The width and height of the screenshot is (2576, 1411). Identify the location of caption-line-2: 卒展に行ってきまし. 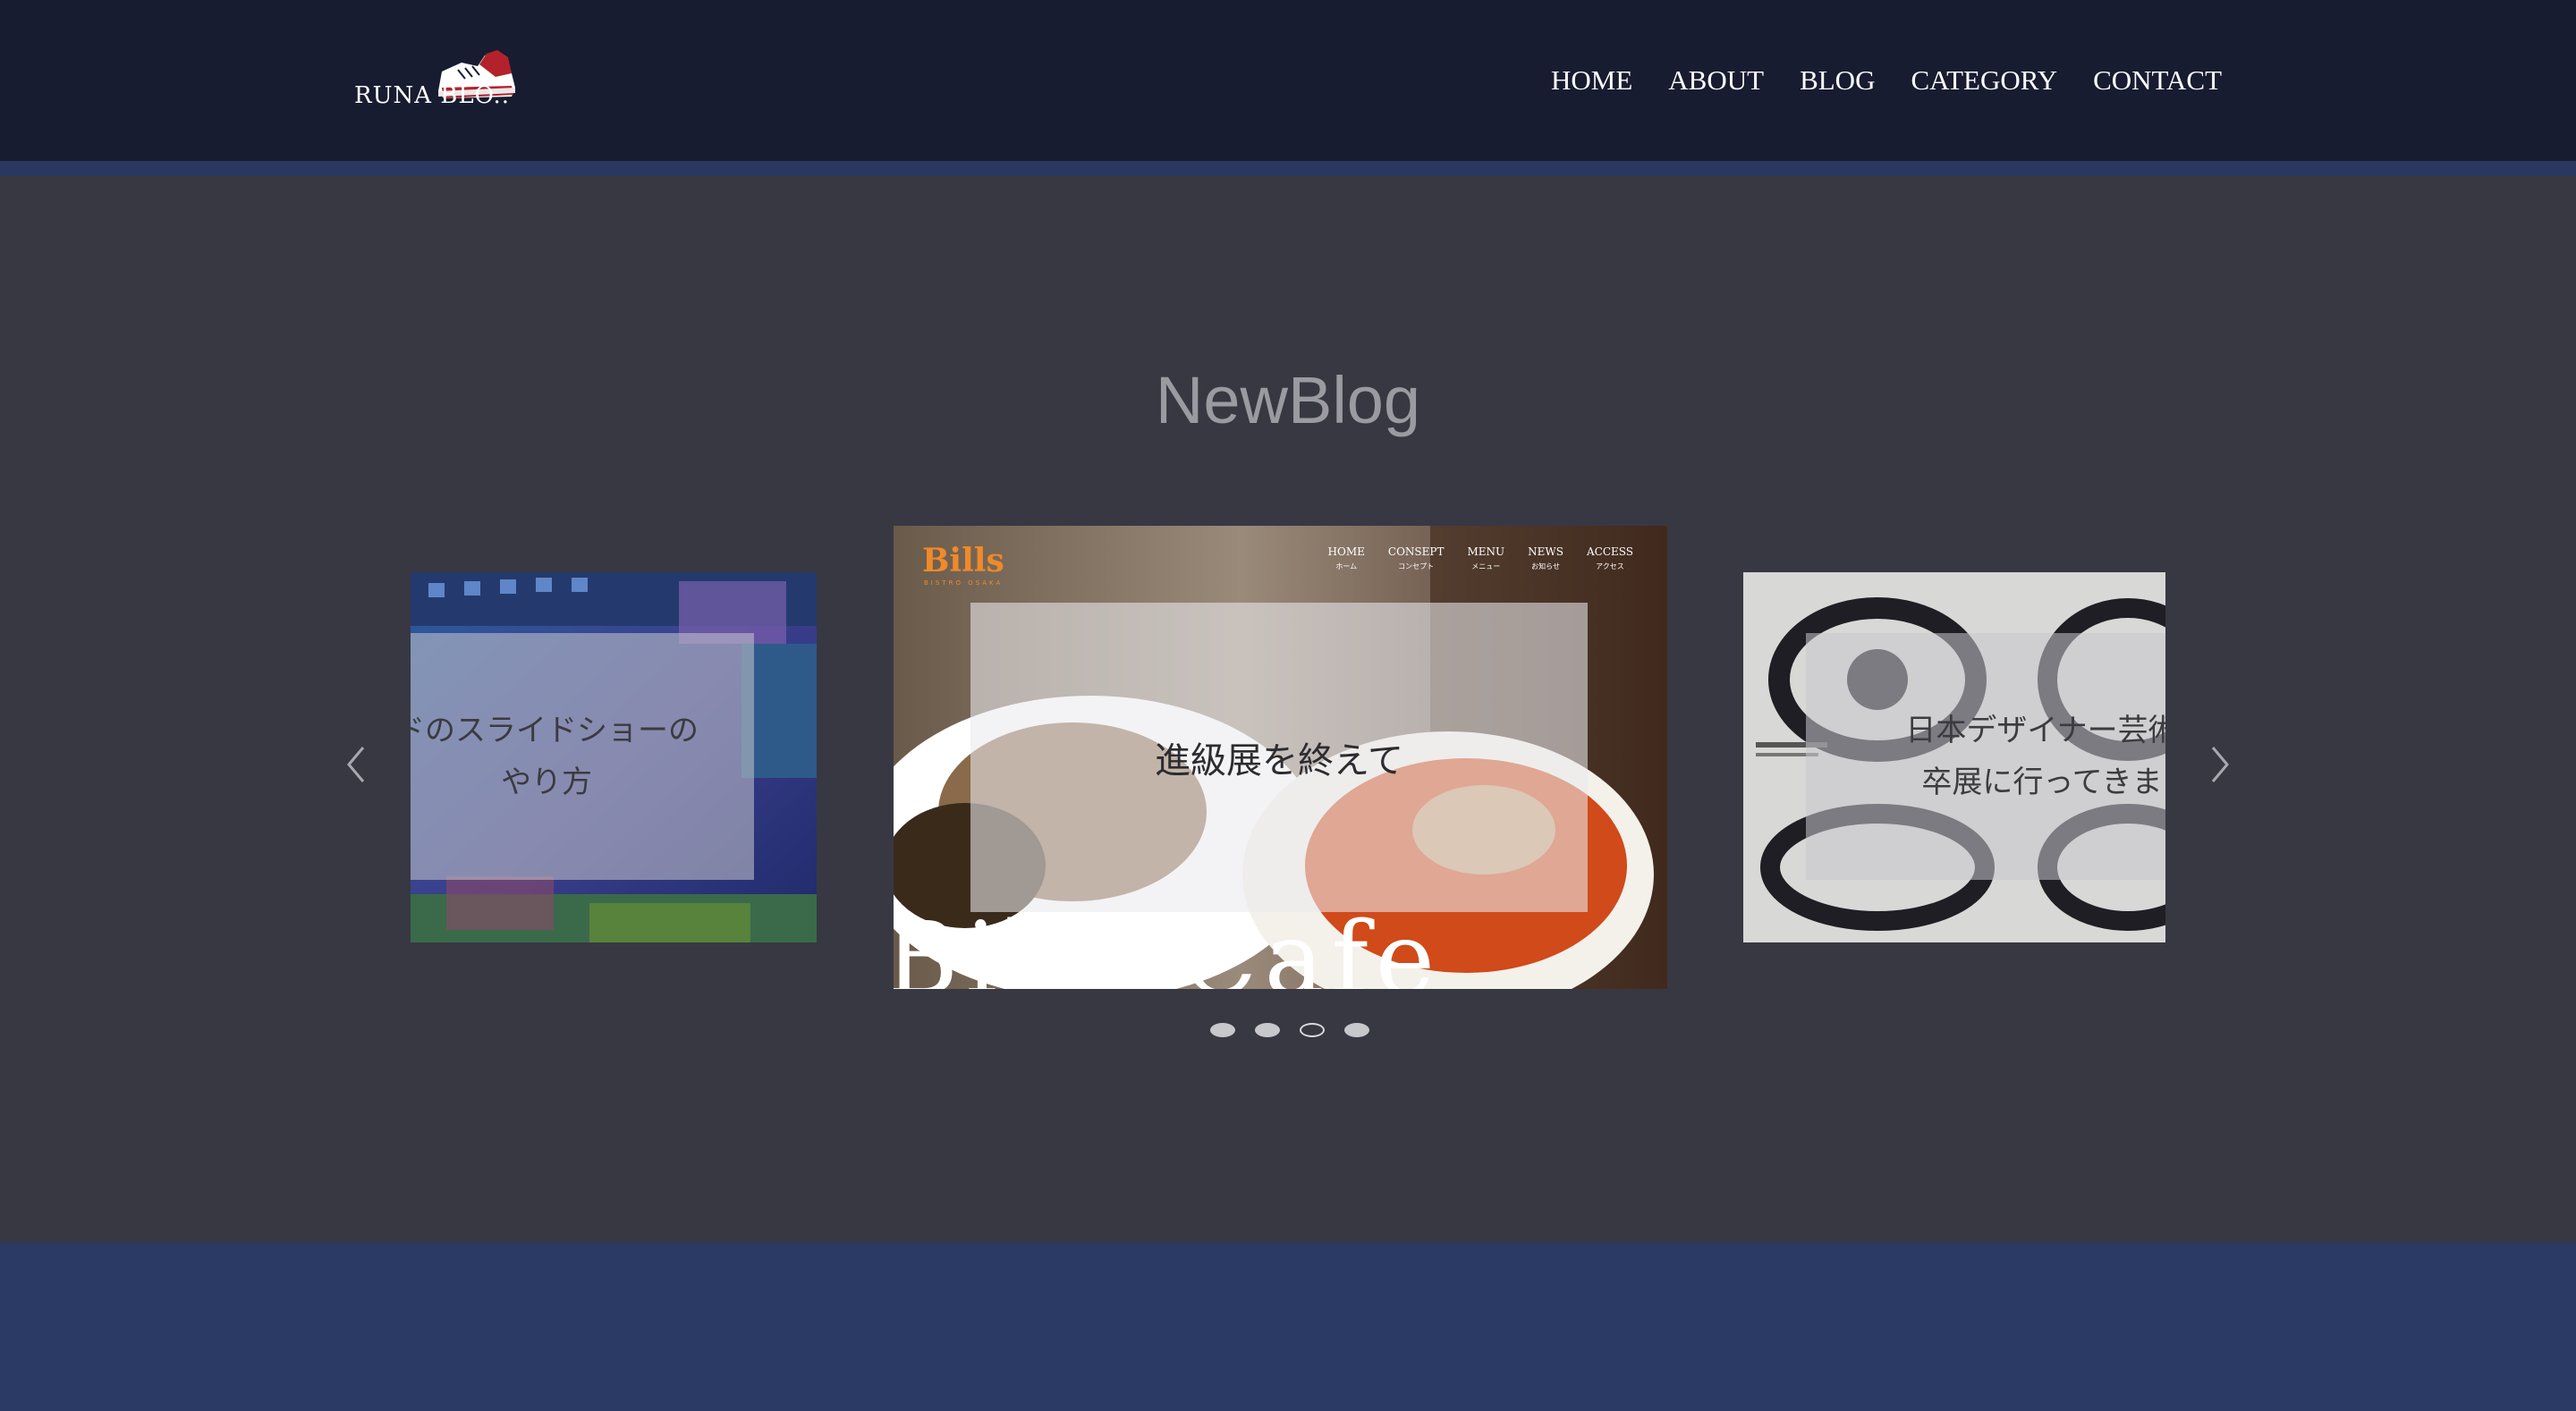
(2043, 782).